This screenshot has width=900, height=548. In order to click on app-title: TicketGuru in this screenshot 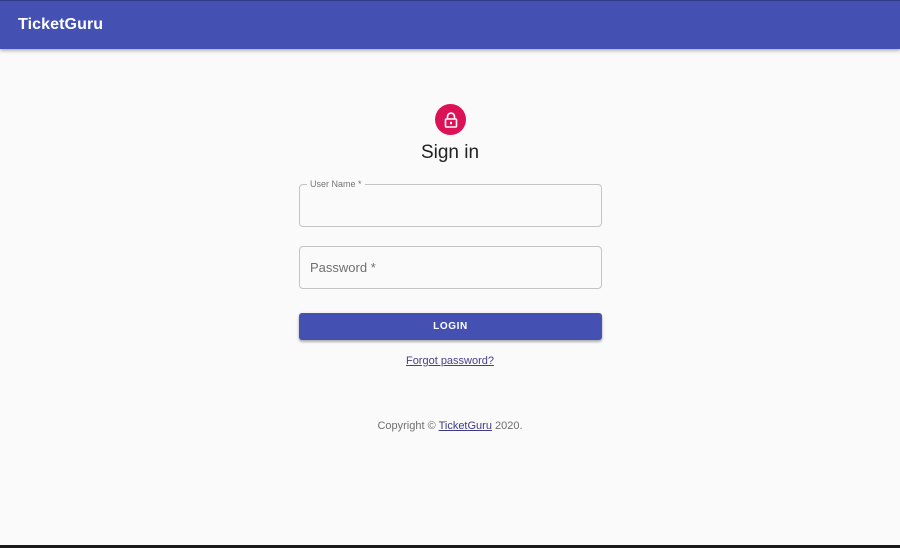, I will do `click(61, 24)`.